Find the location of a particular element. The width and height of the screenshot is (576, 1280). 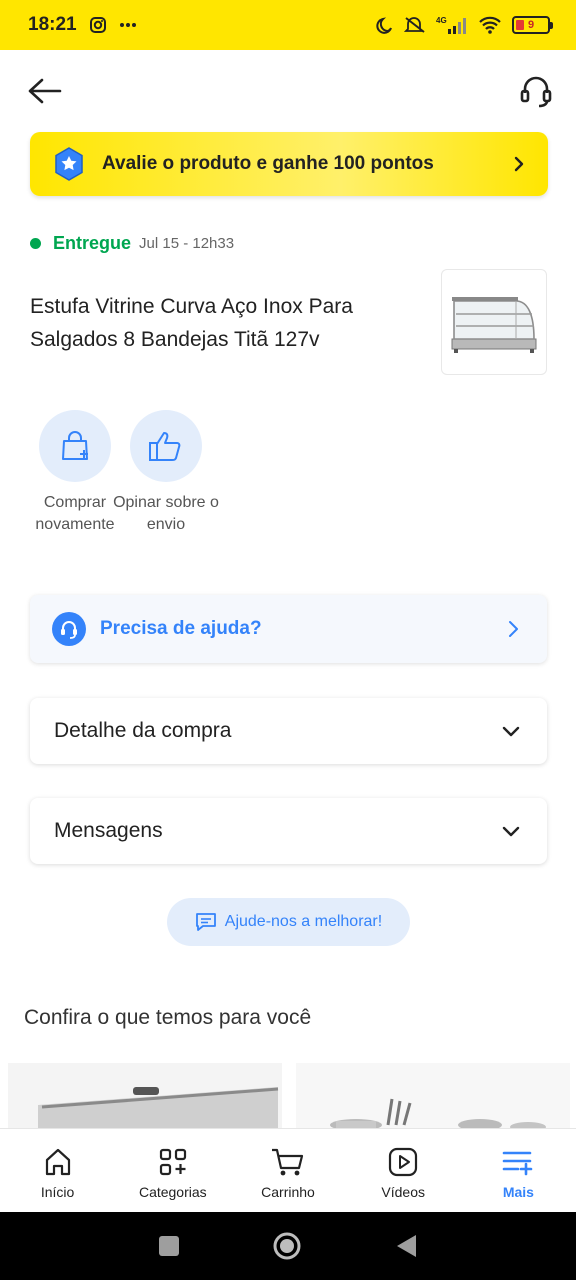

battery-icon: 9 is located at coordinates (532, 25).